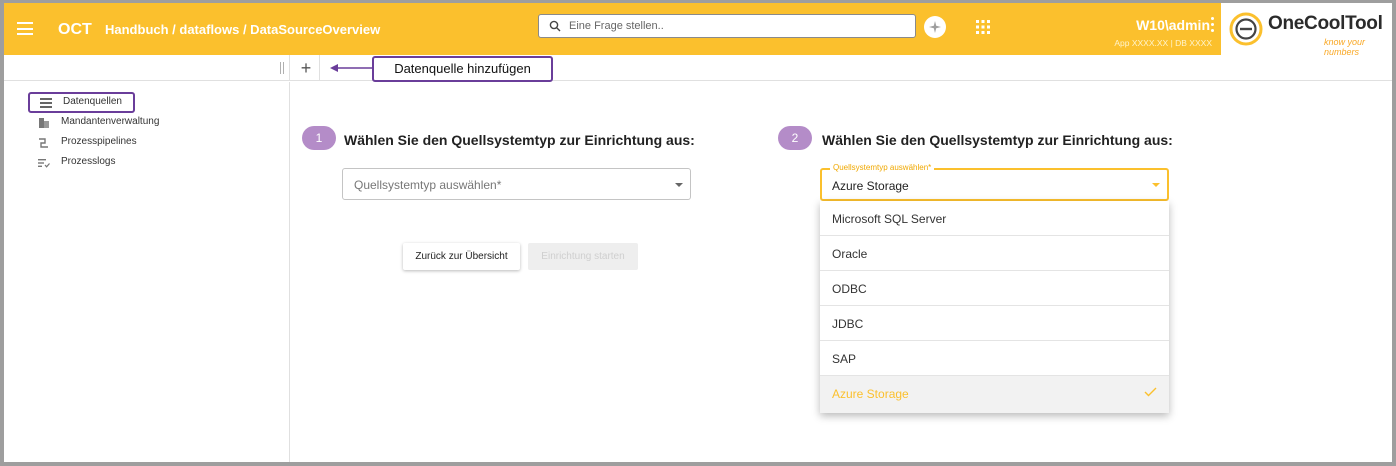  Describe the element at coordinates (983, 27) in the screenshot. I see `apps-grid-icon` at that location.